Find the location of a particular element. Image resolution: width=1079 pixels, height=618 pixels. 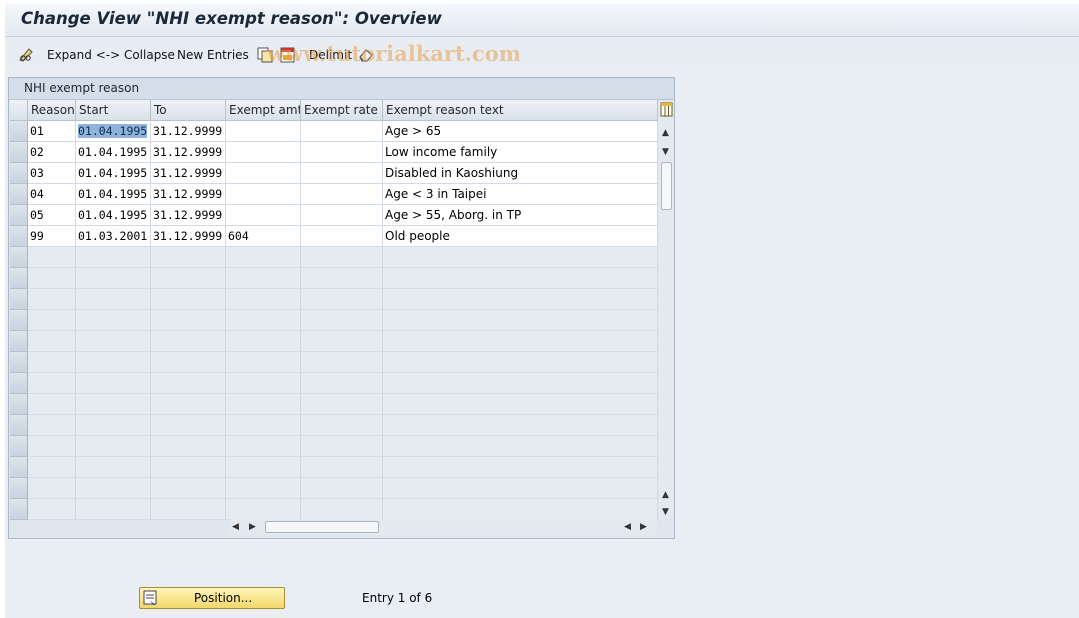

copy-icon is located at coordinates (265, 55).